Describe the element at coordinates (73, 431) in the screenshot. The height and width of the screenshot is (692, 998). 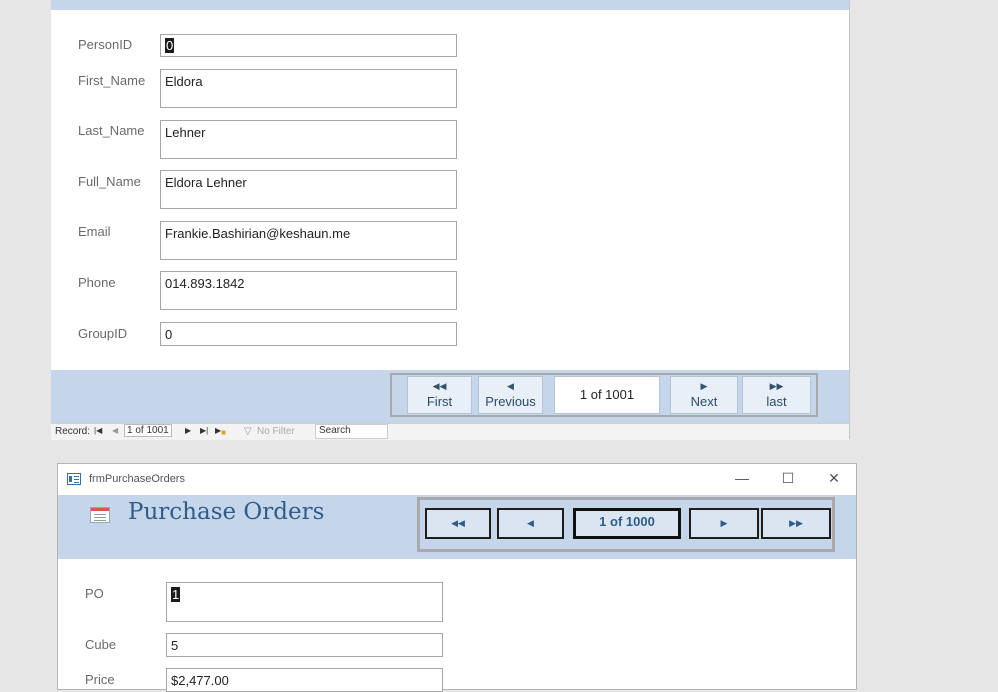
I see `record-label: Record:` at that location.